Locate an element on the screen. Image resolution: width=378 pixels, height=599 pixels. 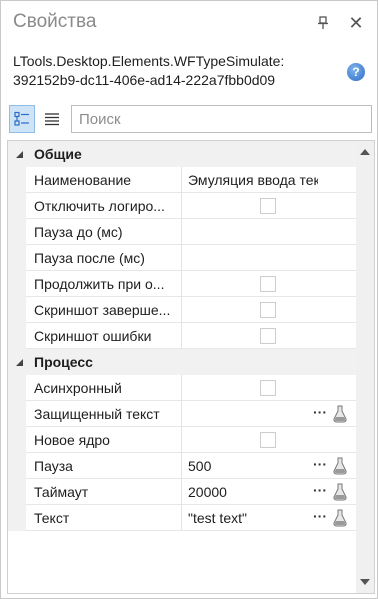
property-name: Таймаут is located at coordinates (61, 492).